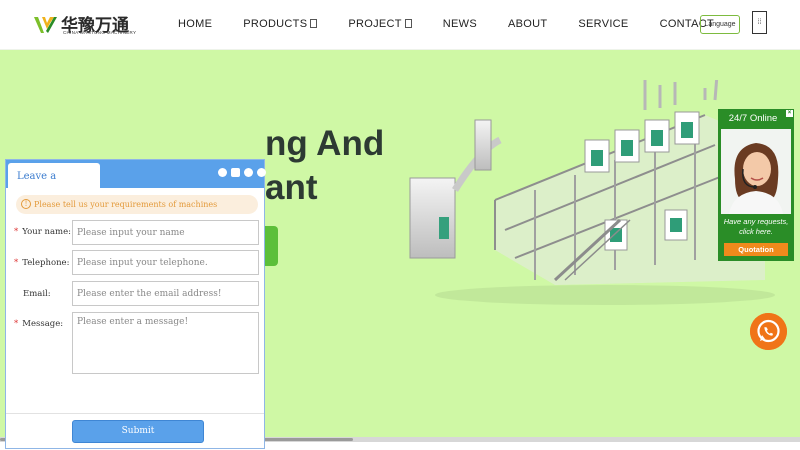 The image size is (800, 450). Describe the element at coordinates (138, 431) in the screenshot. I see `submit-button: Submit` at that location.